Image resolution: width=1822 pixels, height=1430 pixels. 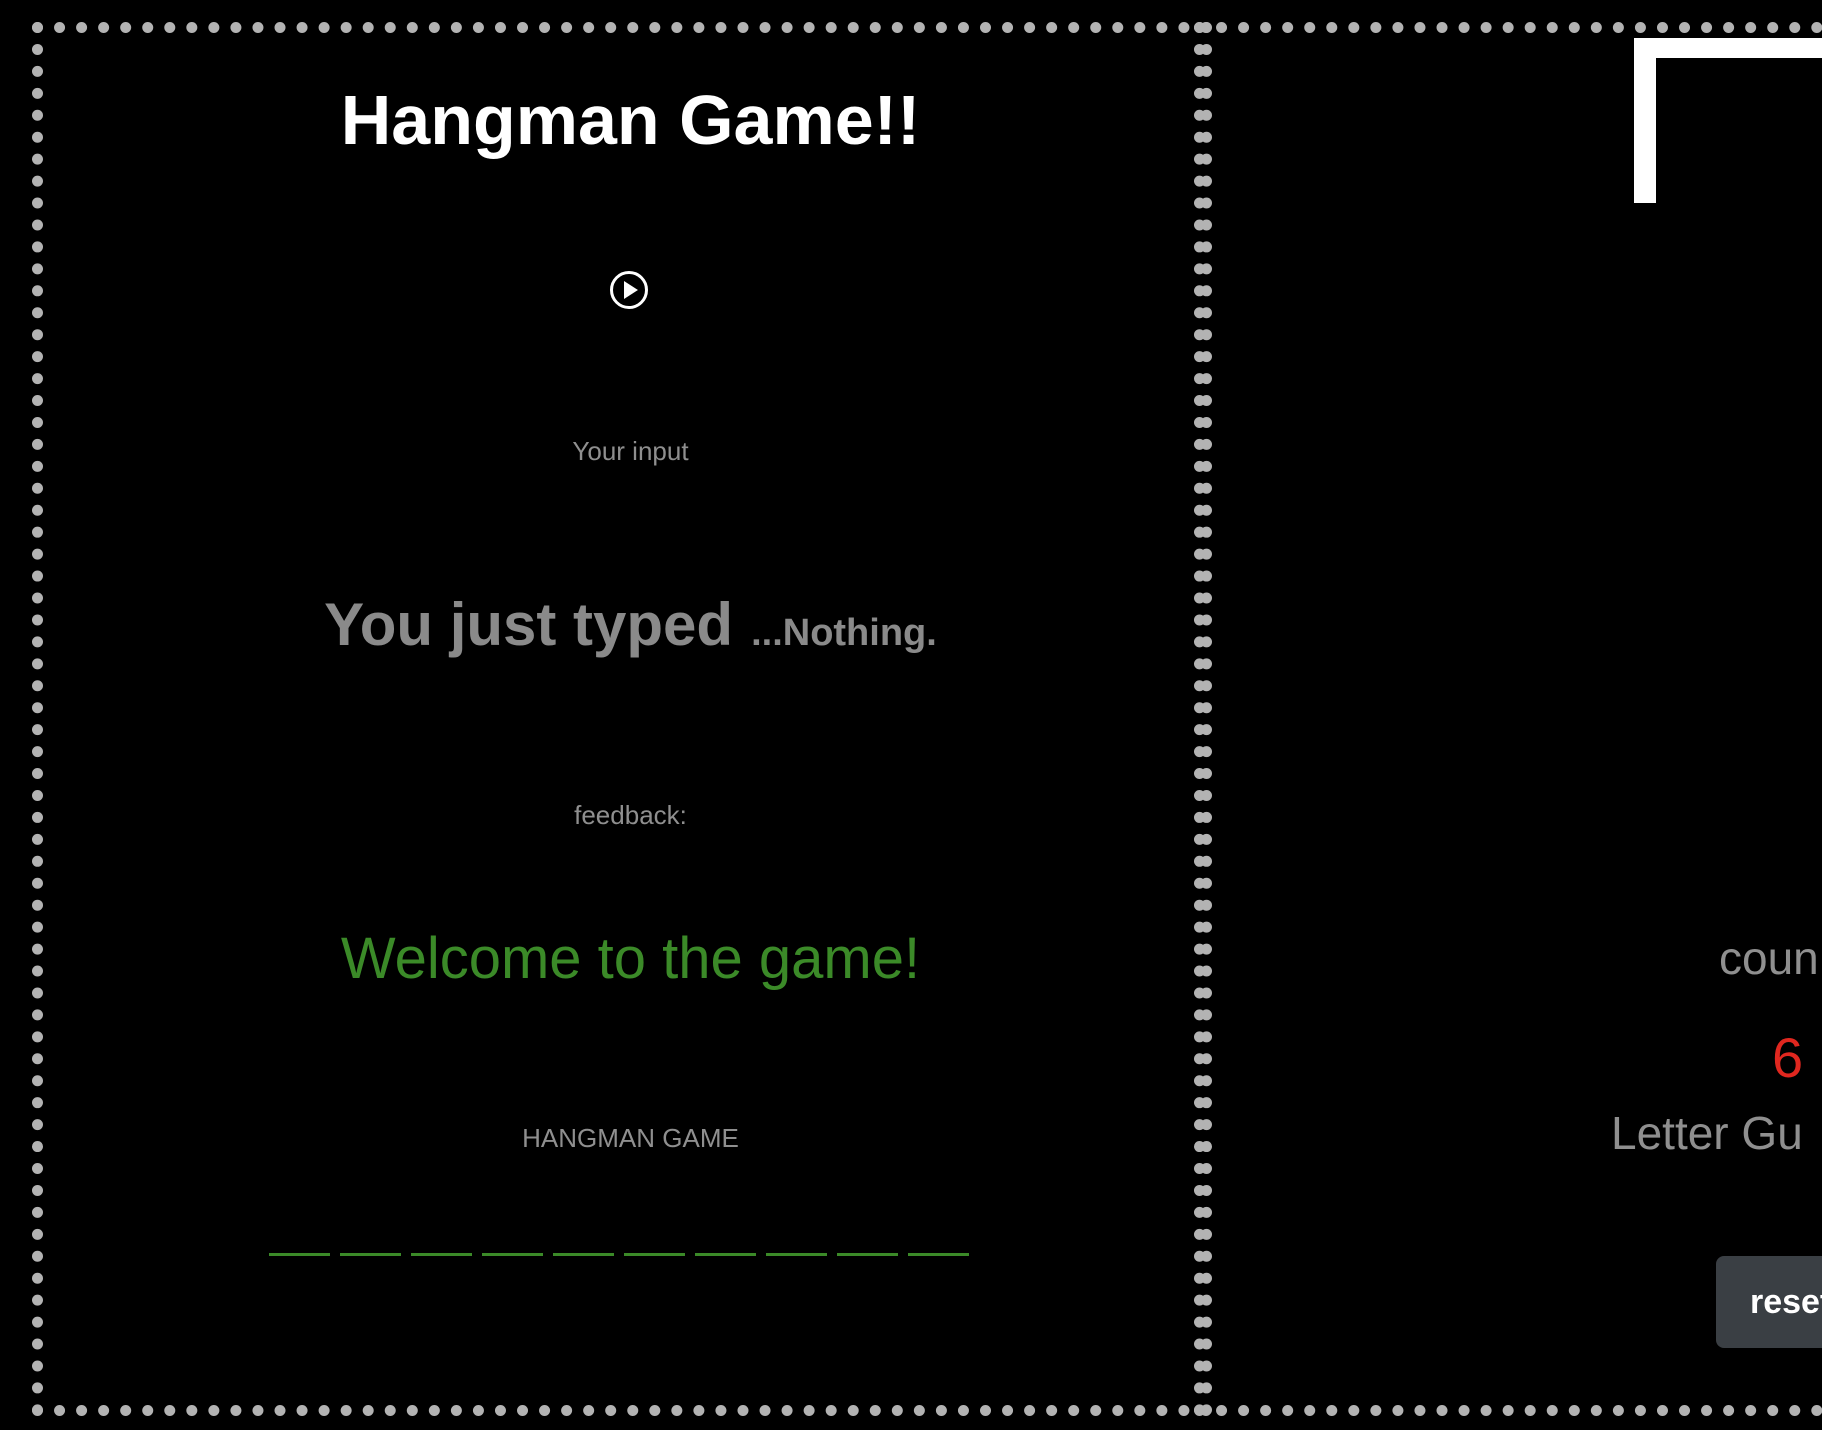 What do you see at coordinates (1707, 1133) in the screenshot?
I see `letter-guesses-label: Letter Gu` at bounding box center [1707, 1133].